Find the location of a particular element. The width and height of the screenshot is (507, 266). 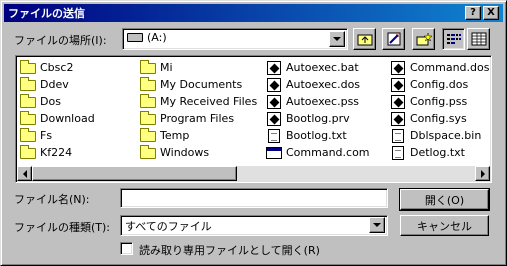

filetype-dropdown-arrow is located at coordinates (377, 225).